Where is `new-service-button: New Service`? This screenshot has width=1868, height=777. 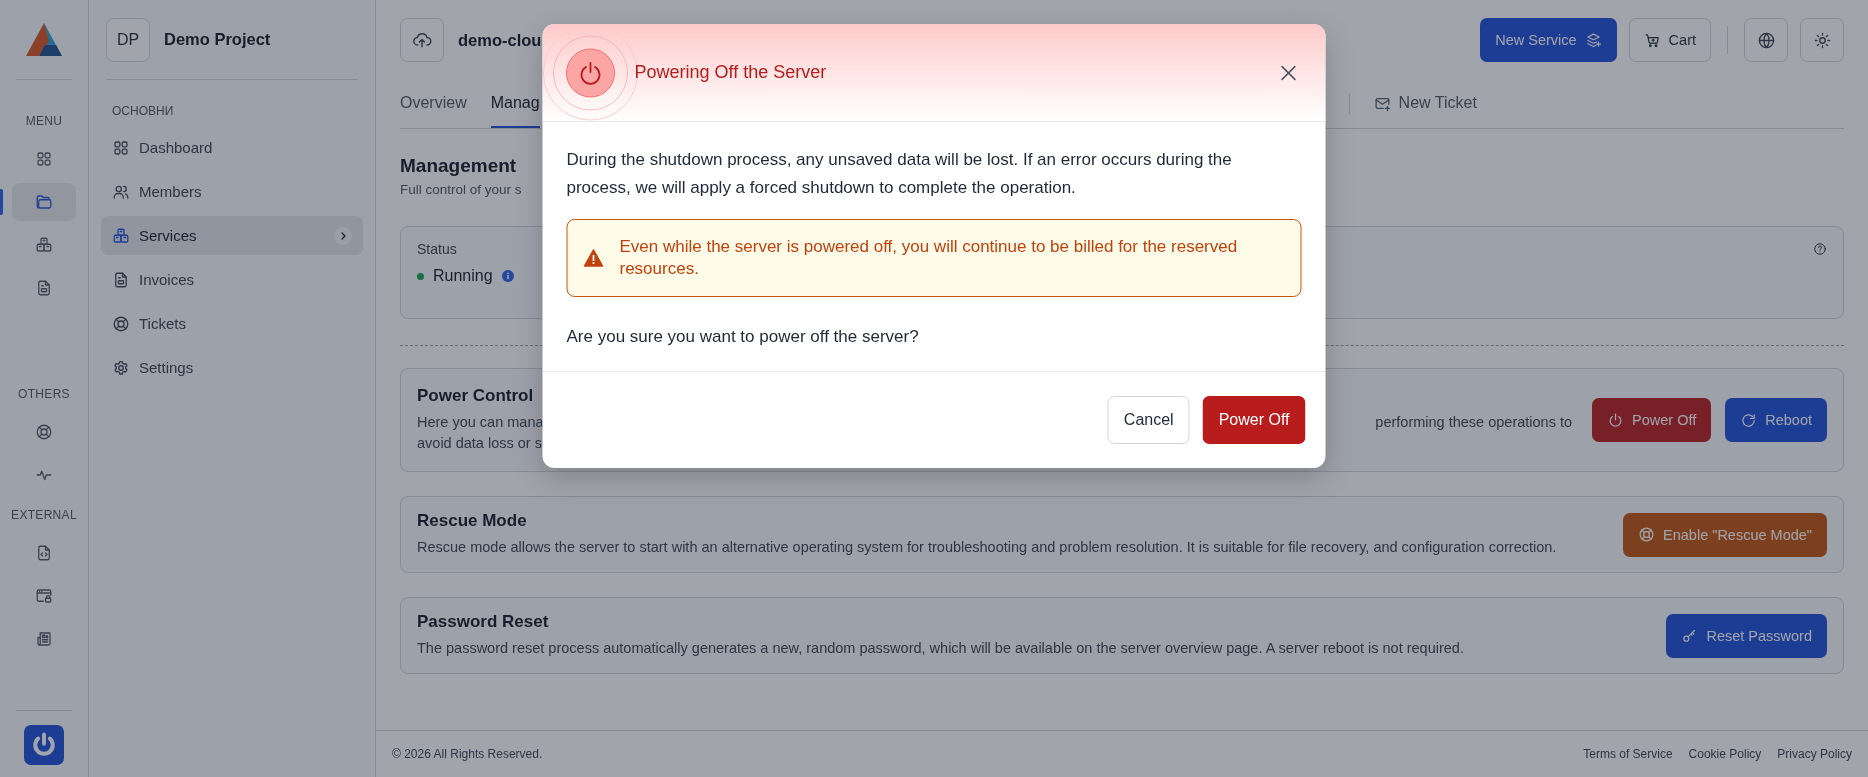
new-service-button: New Service is located at coordinates (1548, 40).